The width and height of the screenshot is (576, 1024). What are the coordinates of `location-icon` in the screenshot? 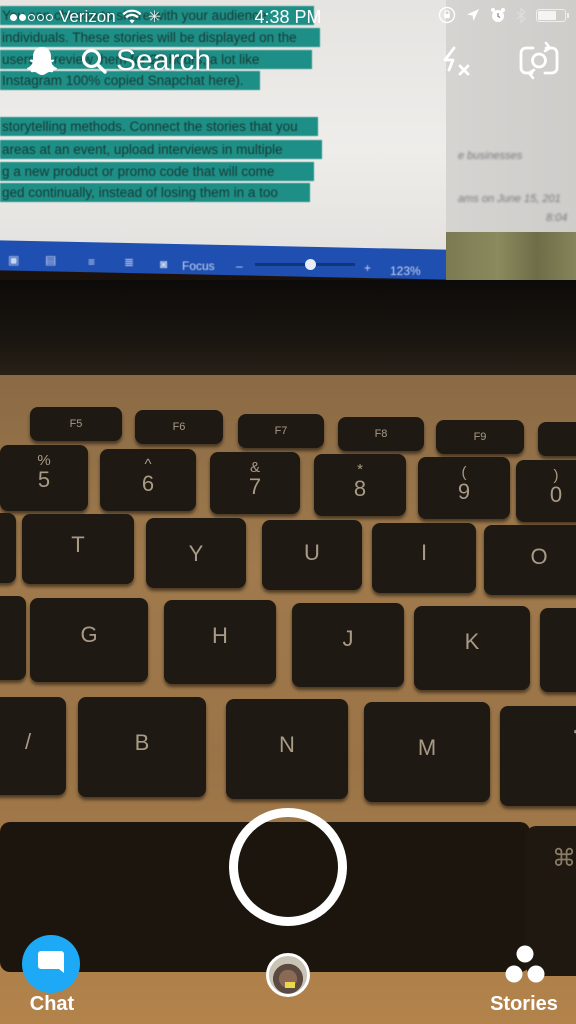 It's located at (473, 15).